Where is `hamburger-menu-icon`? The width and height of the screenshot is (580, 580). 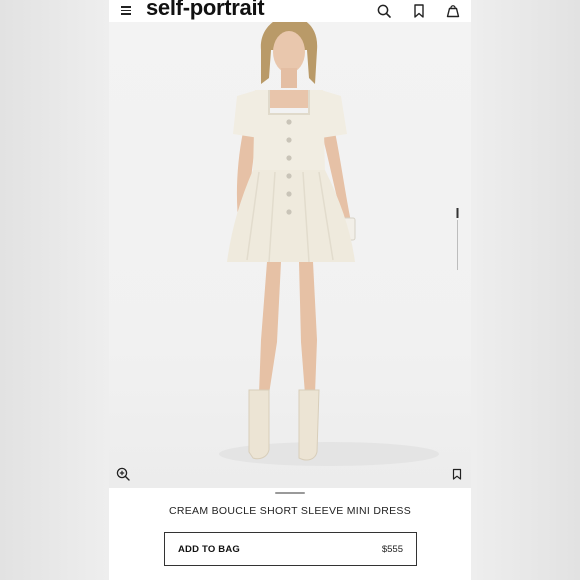 hamburger-menu-icon is located at coordinates (127, 10).